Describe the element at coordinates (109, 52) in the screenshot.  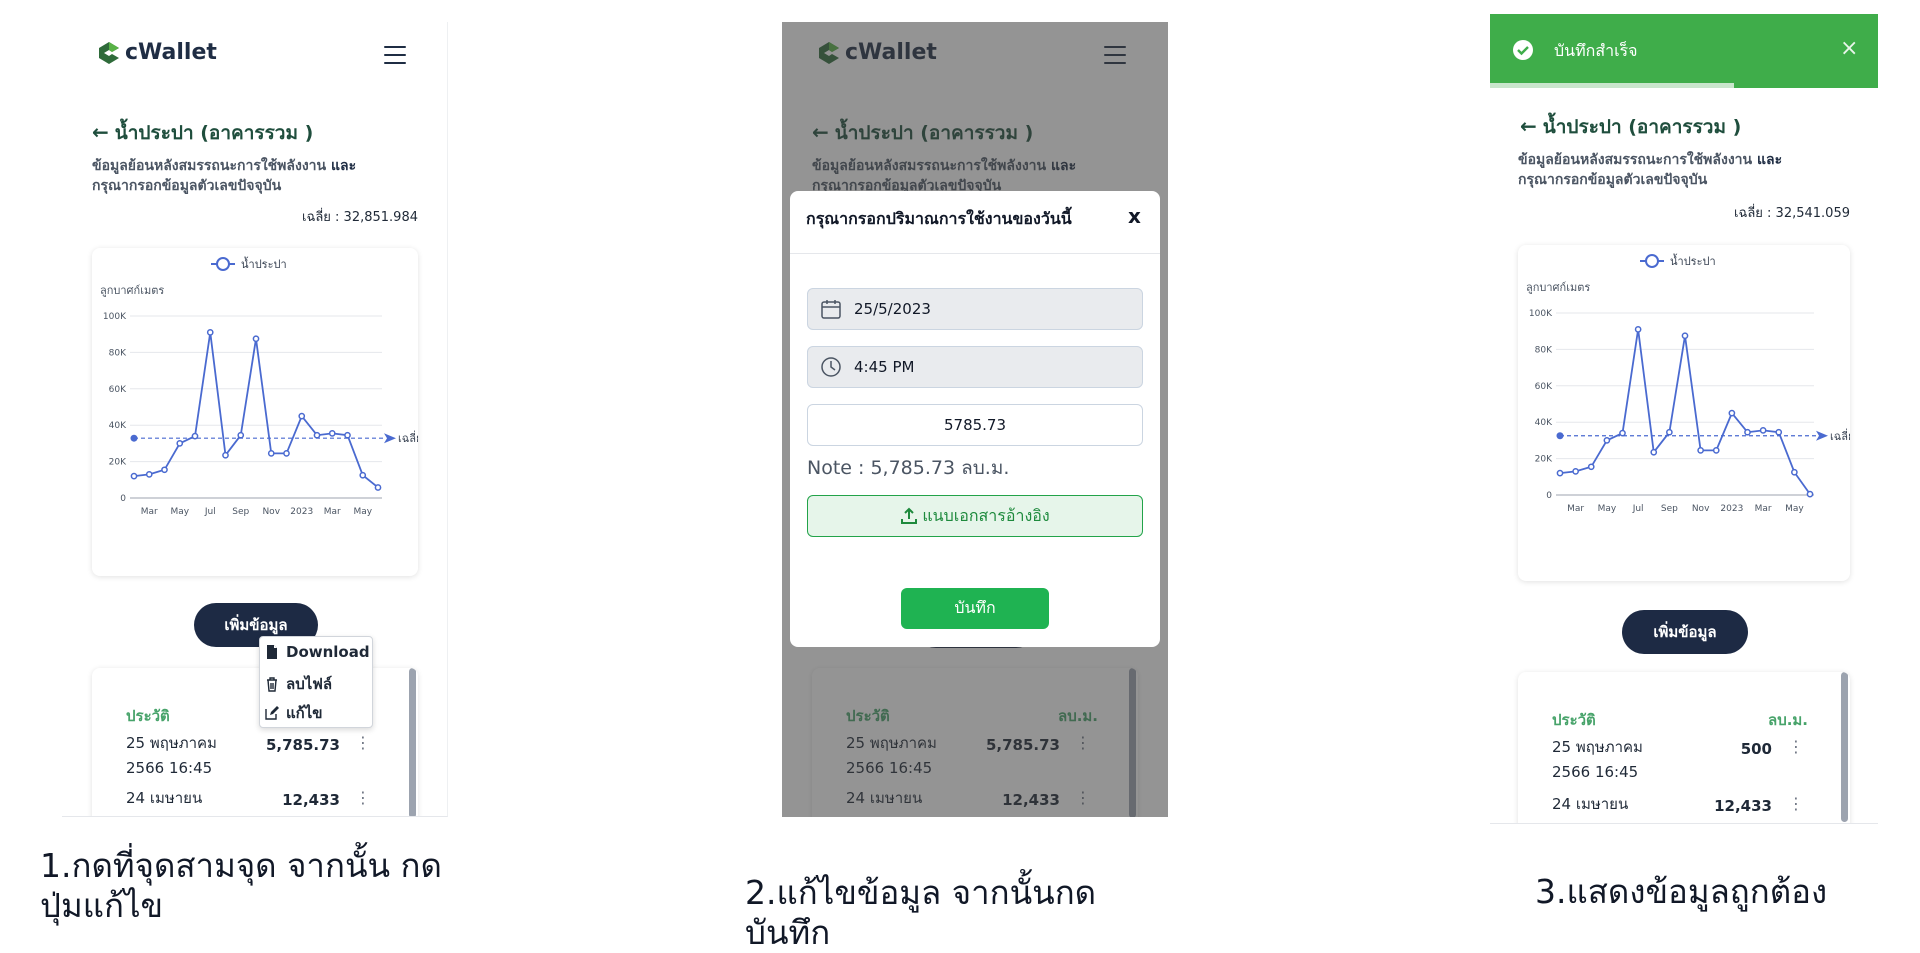
I see `logo-icon` at that location.